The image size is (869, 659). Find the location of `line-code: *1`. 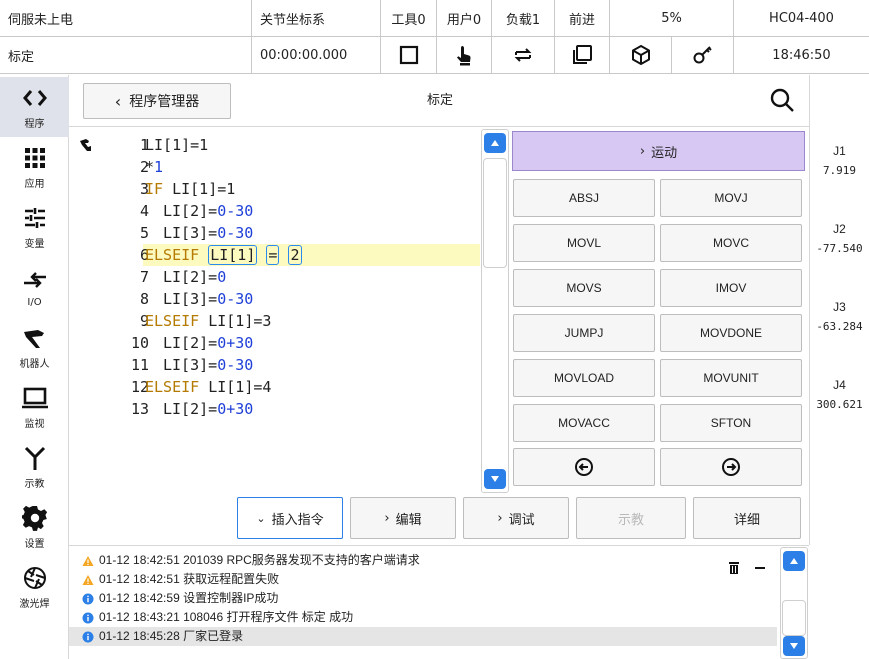

line-code: *1 is located at coordinates (154, 167).